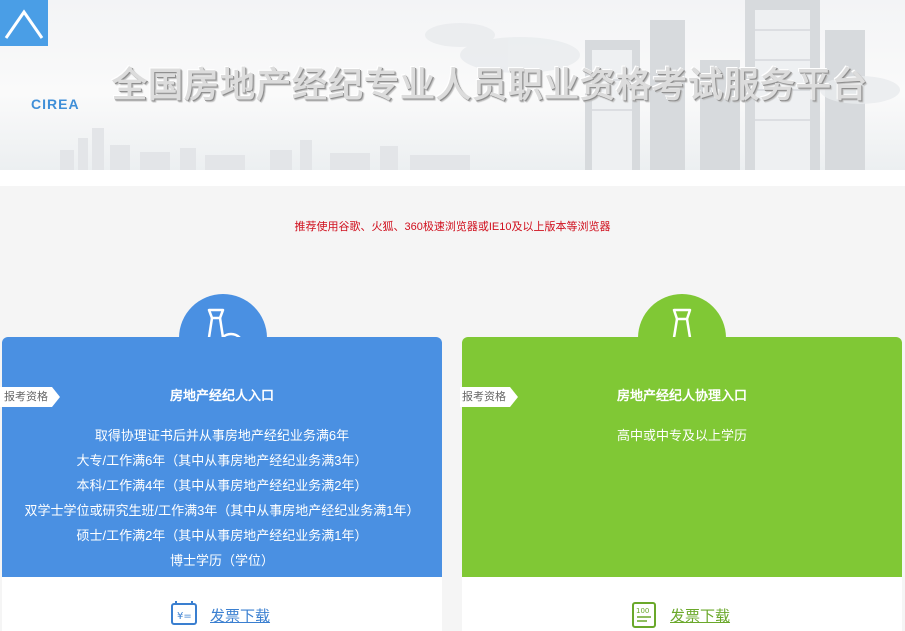 The width and height of the screenshot is (905, 631). Describe the element at coordinates (452, 227) in the screenshot. I see `browser-notice: 推荐使用谷歌、火狐、360极速浏览器或IE10及以上版本等浏览器` at that location.